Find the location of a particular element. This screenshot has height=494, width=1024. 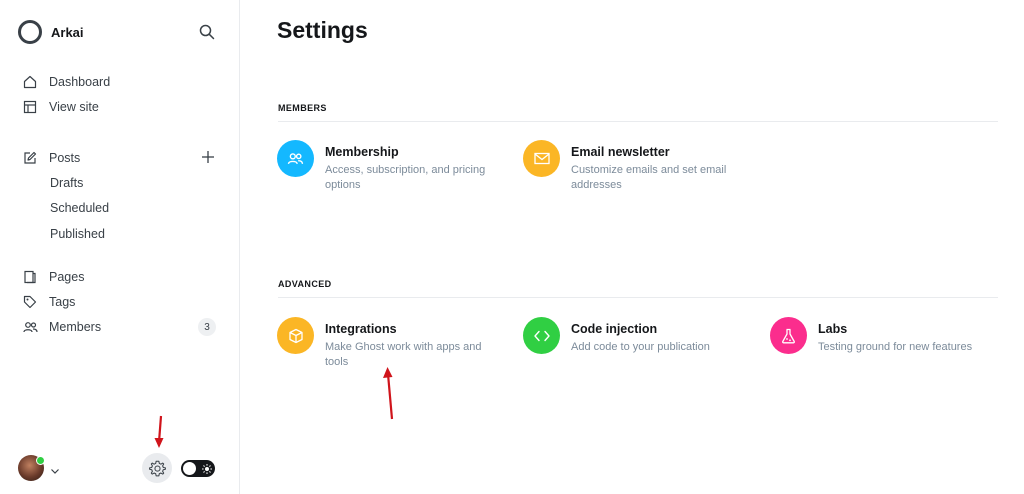

card-description-line: Access, subscription, and pricing is located at coordinates (405, 170).